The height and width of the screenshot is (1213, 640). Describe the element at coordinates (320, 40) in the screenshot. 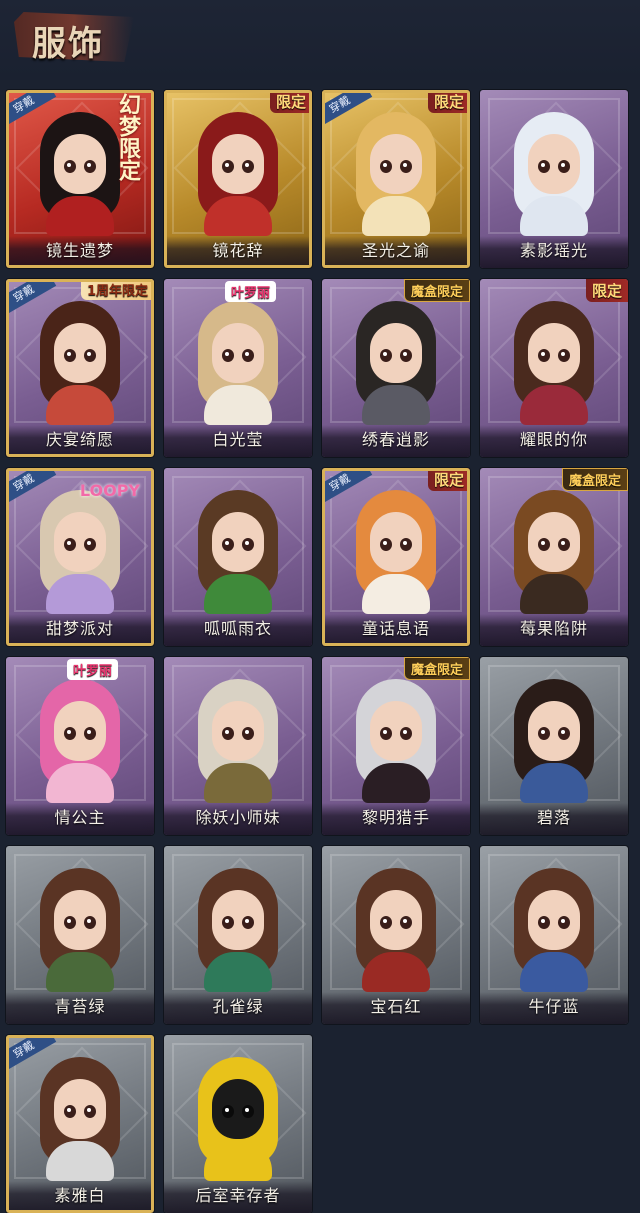

I see `header: 服饰` at that location.